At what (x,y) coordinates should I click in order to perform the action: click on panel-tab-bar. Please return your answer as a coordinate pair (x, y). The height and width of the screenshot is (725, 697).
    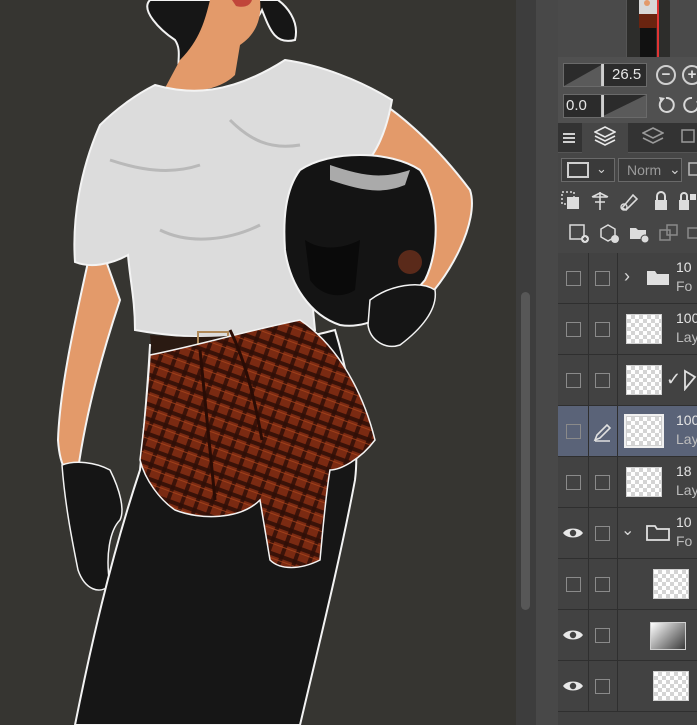
    Looking at the image, I should click on (627, 138).